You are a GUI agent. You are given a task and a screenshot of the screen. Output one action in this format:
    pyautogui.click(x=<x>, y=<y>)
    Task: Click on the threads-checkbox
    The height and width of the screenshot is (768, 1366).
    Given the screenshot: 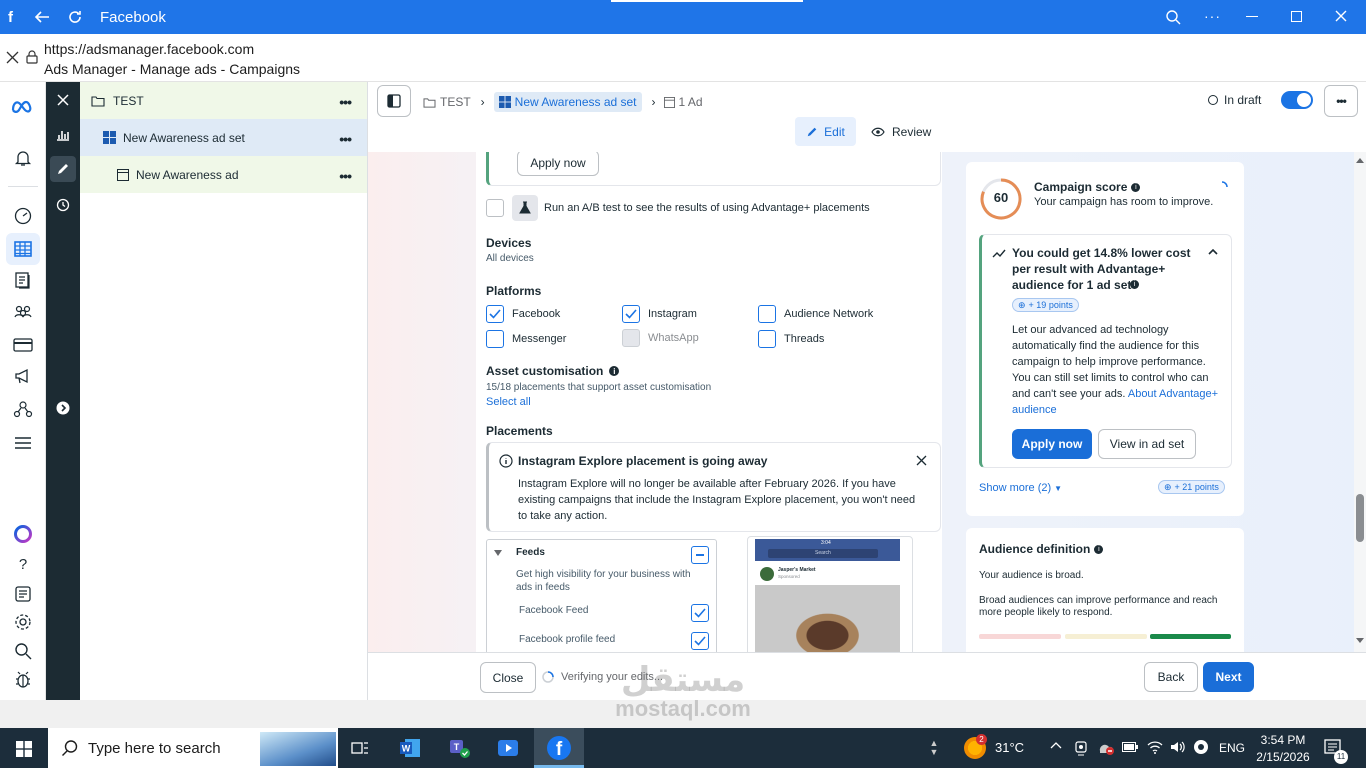 What is the action you would take?
    pyautogui.click(x=767, y=339)
    